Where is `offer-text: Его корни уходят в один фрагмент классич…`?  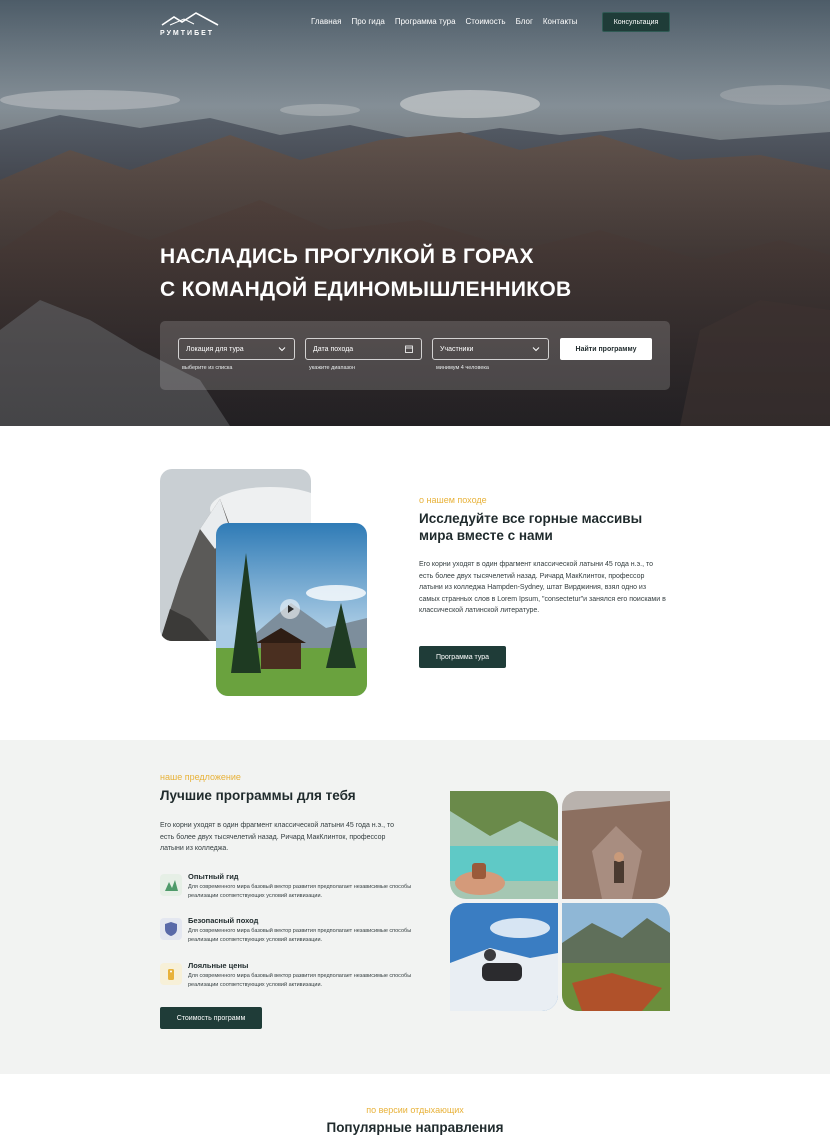
offer-text: Его корни уходят в один фрагмент классич… is located at coordinates (277, 837).